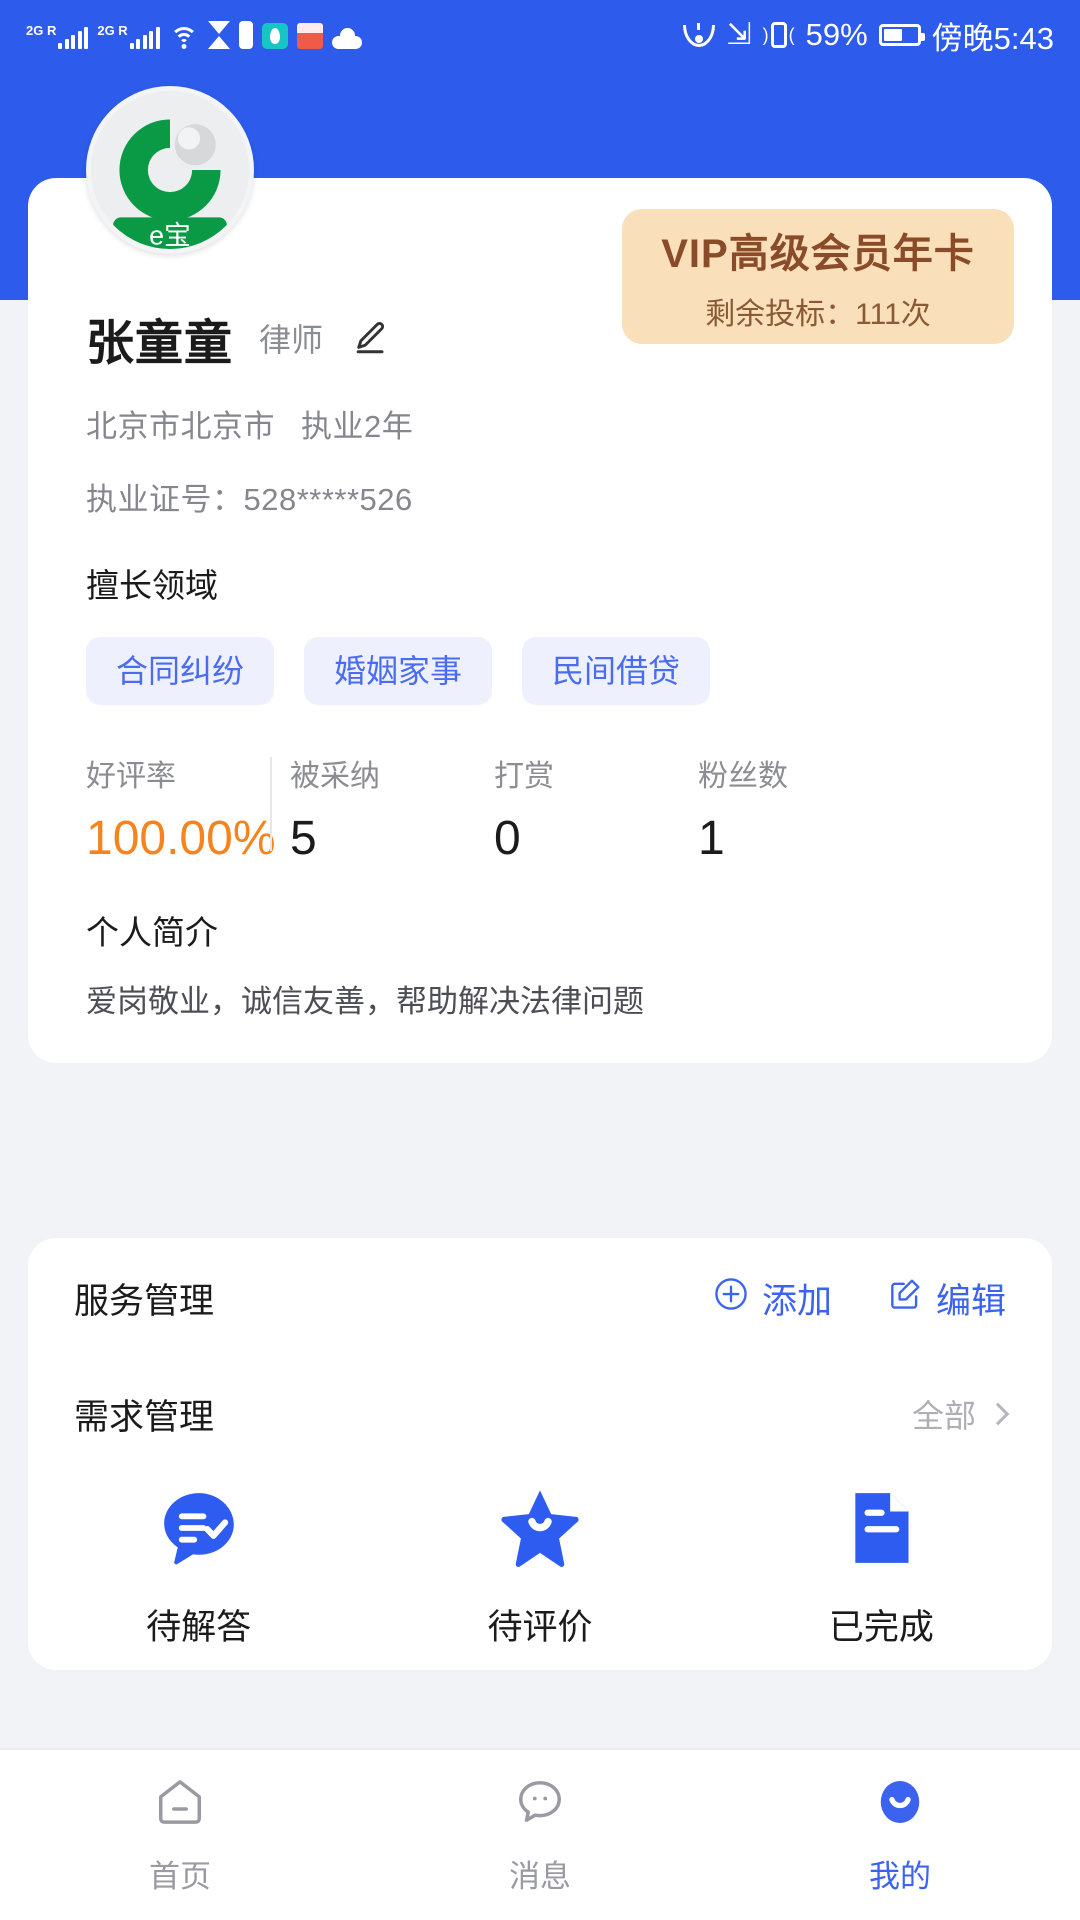 The width and height of the screenshot is (1080, 1920). I want to click on profile-smile-icon, so click(900, 1804).